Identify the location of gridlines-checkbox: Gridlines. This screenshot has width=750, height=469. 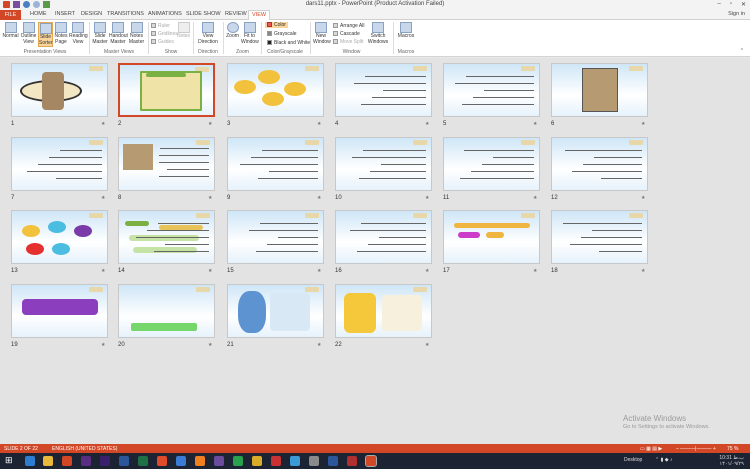
(164, 34).